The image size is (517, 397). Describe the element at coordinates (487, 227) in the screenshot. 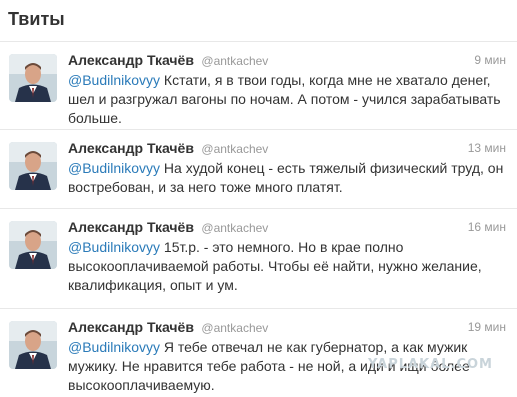

I see `tweet-timestamp: 16 мин` at that location.